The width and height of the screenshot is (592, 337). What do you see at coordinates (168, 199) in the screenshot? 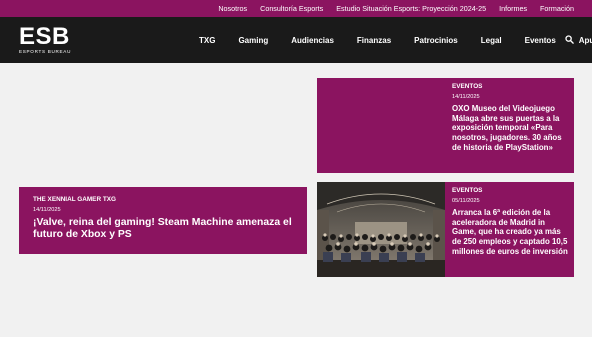
I see `article-category: THE XENNIAL GAMER TXG` at bounding box center [168, 199].